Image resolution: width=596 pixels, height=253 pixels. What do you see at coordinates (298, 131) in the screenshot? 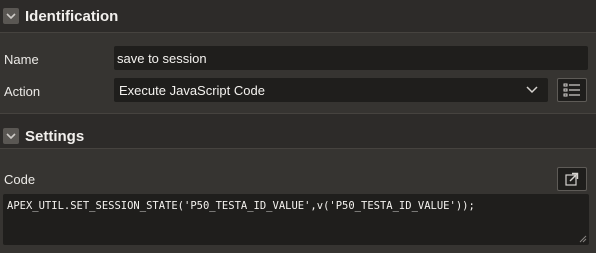
I see `settings-section-header: Settings` at bounding box center [298, 131].